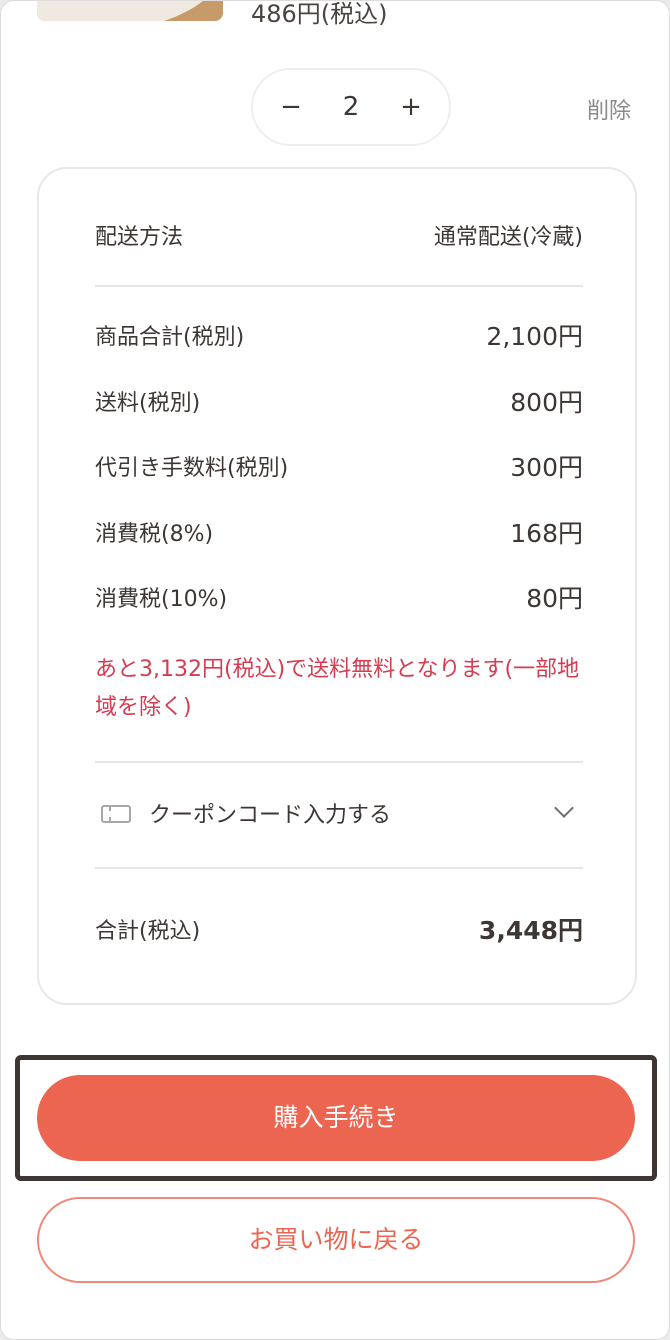 Image resolution: width=670 pixels, height=1340 pixels. What do you see at coordinates (339, 929) in the screenshot?
I see `total-row: 合計(税込) 3,448円` at bounding box center [339, 929].